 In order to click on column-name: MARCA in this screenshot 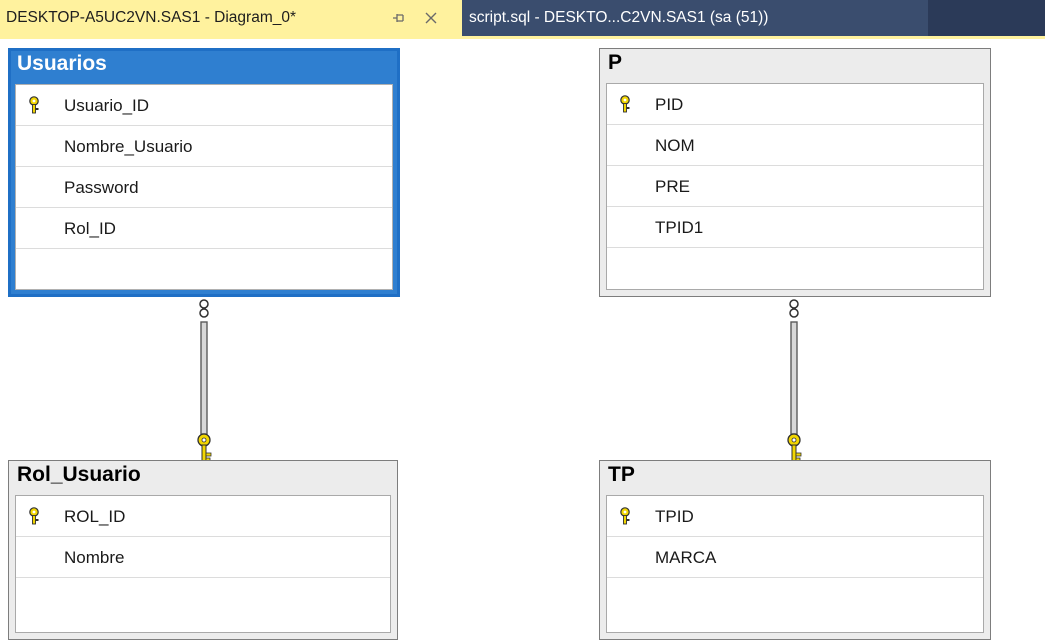, I will do `click(686, 557)`.